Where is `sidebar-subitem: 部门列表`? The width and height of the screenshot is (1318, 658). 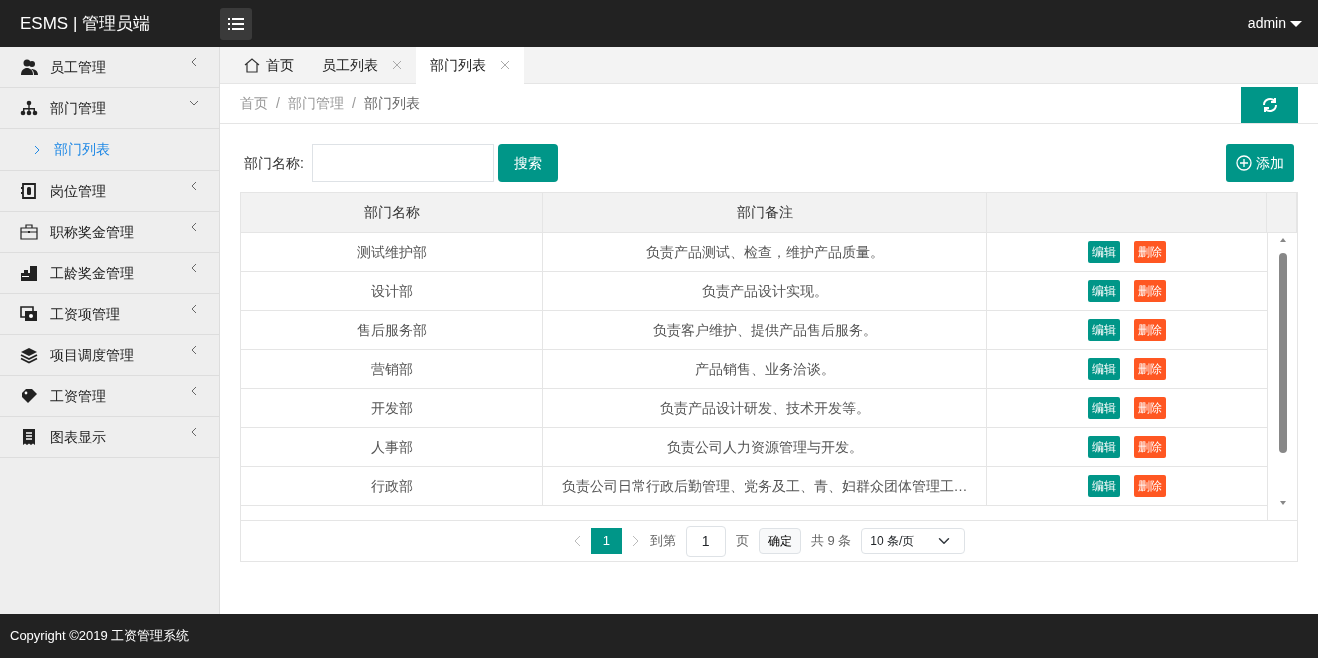
sidebar-subitem: 部门列表 is located at coordinates (109, 150).